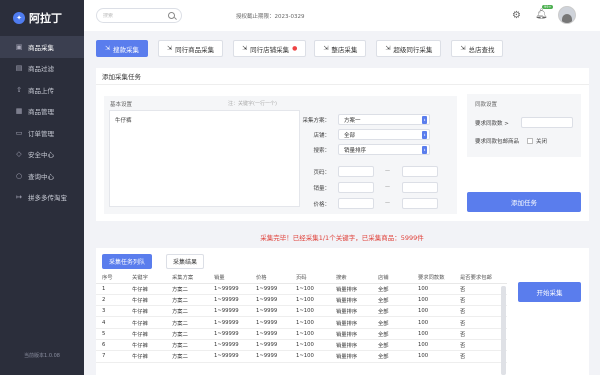  I want to click on table-row: 1 牛仔裤 方案二 1~99999 1~9999 1~100 销量排序 全部 100 否, so click(301, 289).